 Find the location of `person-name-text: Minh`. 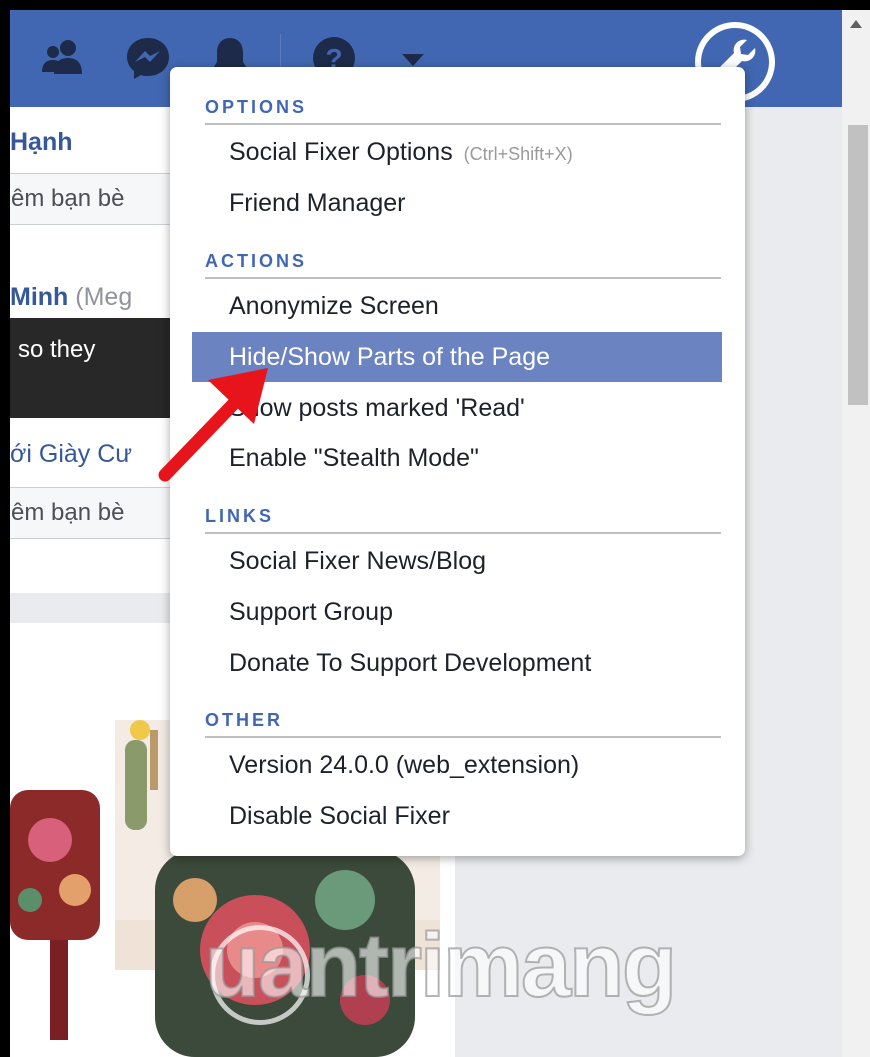

person-name-text: Minh is located at coordinates (39, 297).